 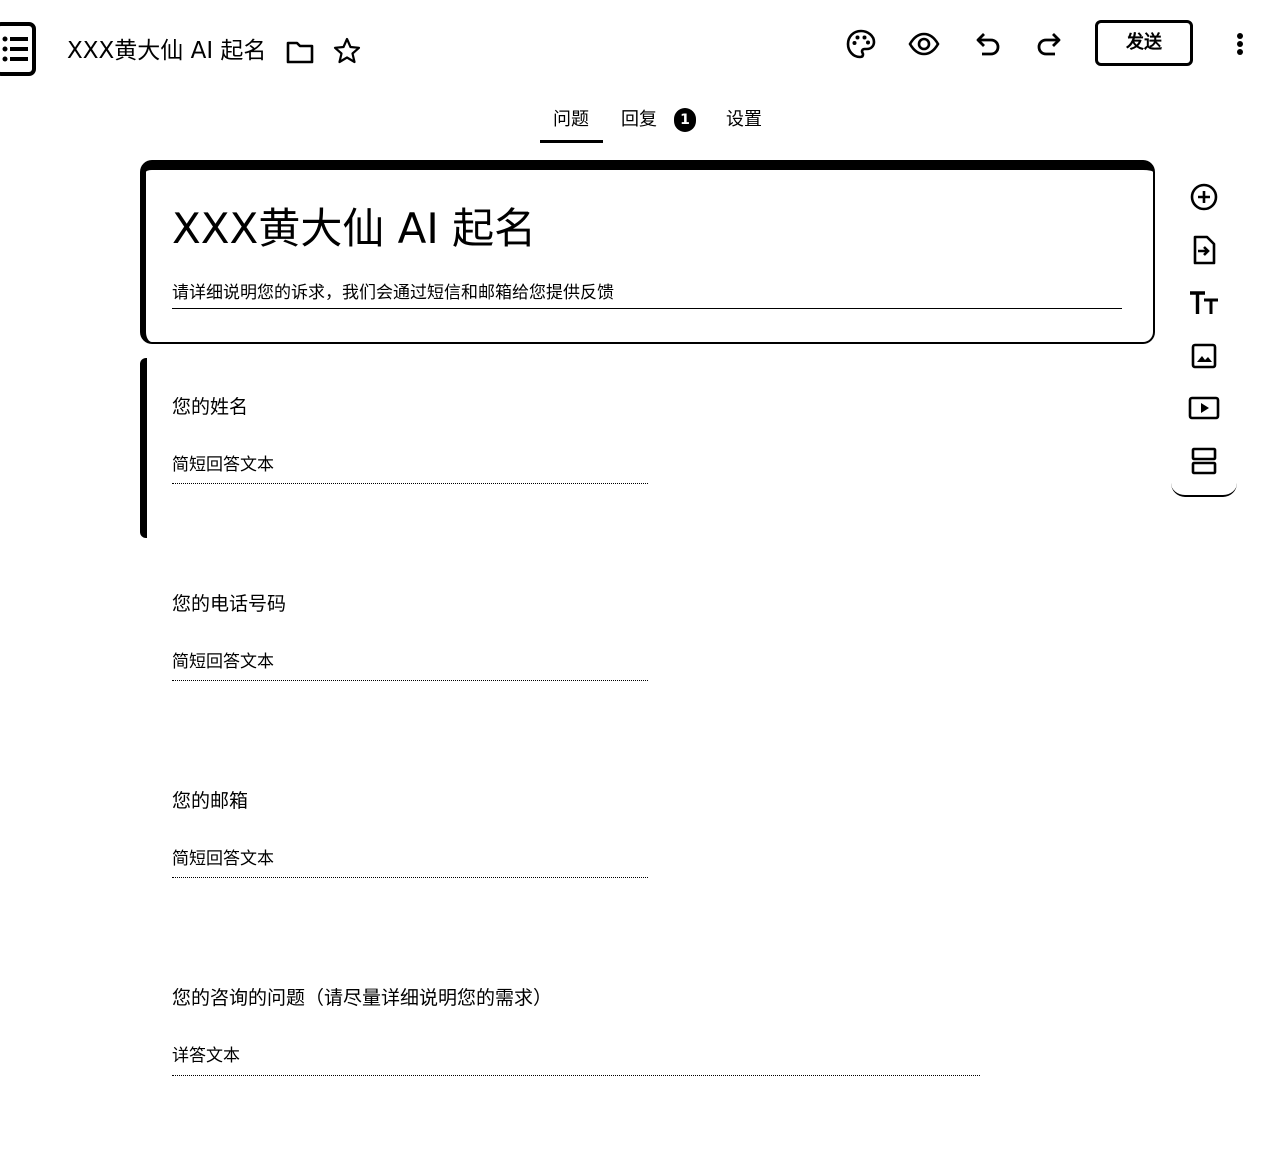 I want to click on preview-eye-icon, so click(x=924, y=44).